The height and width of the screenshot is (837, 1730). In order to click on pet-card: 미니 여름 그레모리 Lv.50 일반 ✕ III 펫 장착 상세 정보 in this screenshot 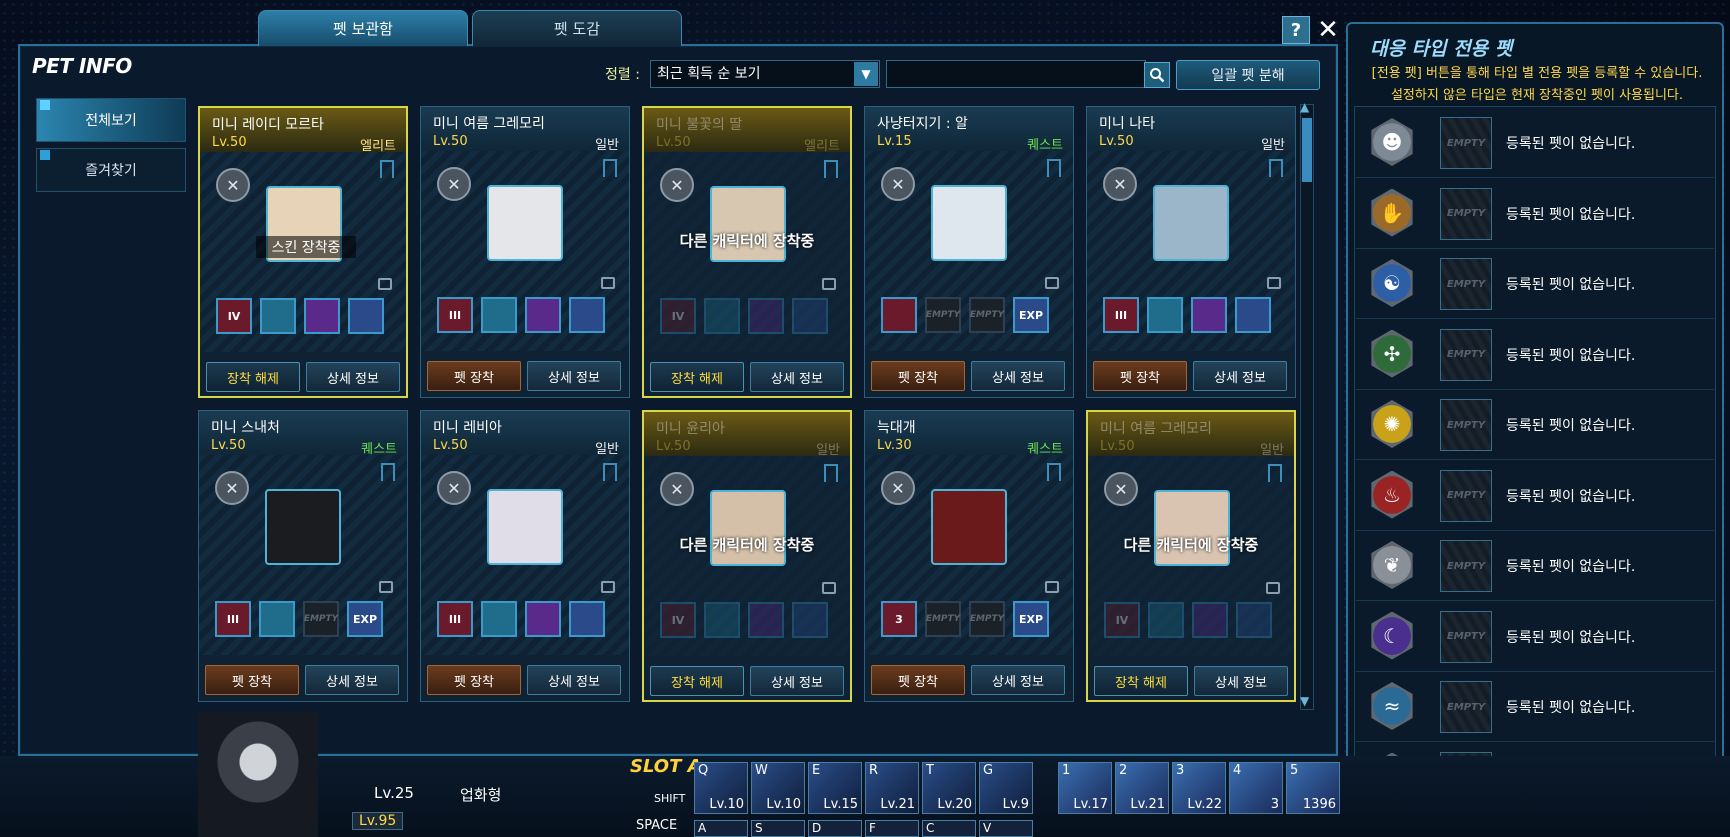, I will do `click(525, 252)`.